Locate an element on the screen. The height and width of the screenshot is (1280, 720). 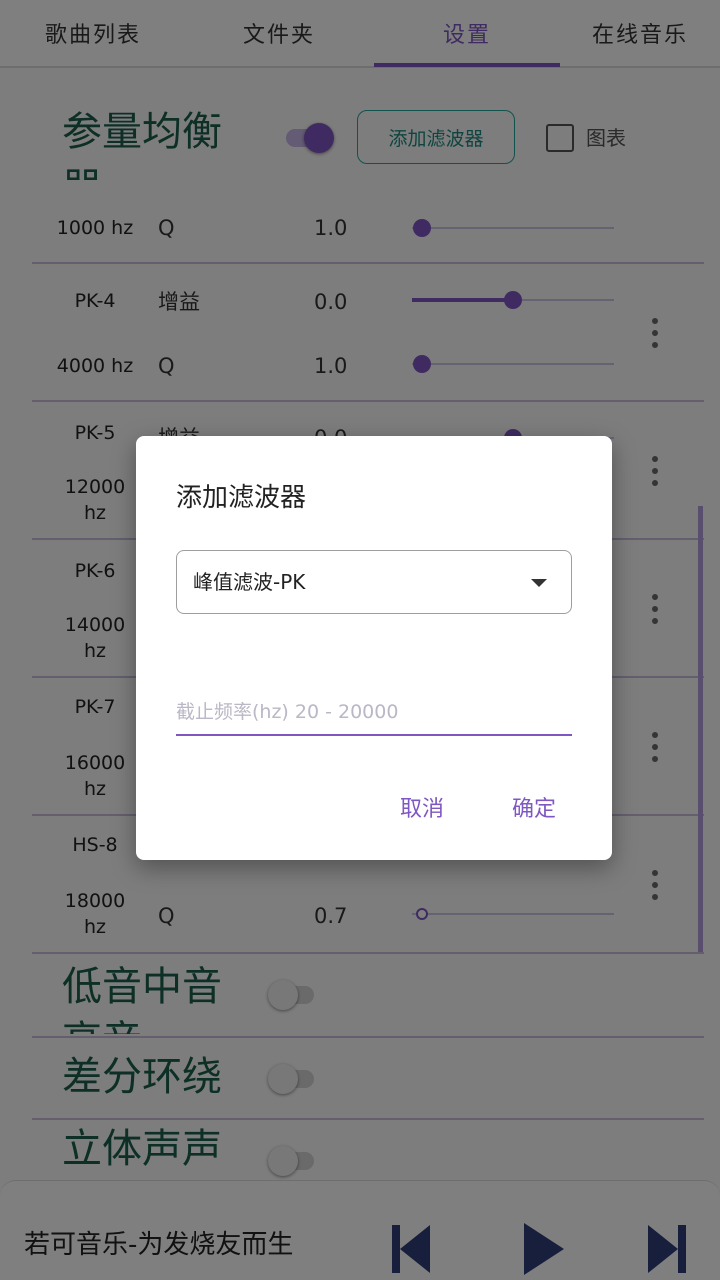
dropdown-arrow-icon is located at coordinates (539, 583).